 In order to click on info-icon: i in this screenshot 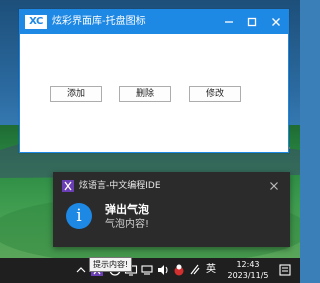, I will do `click(79, 216)`.